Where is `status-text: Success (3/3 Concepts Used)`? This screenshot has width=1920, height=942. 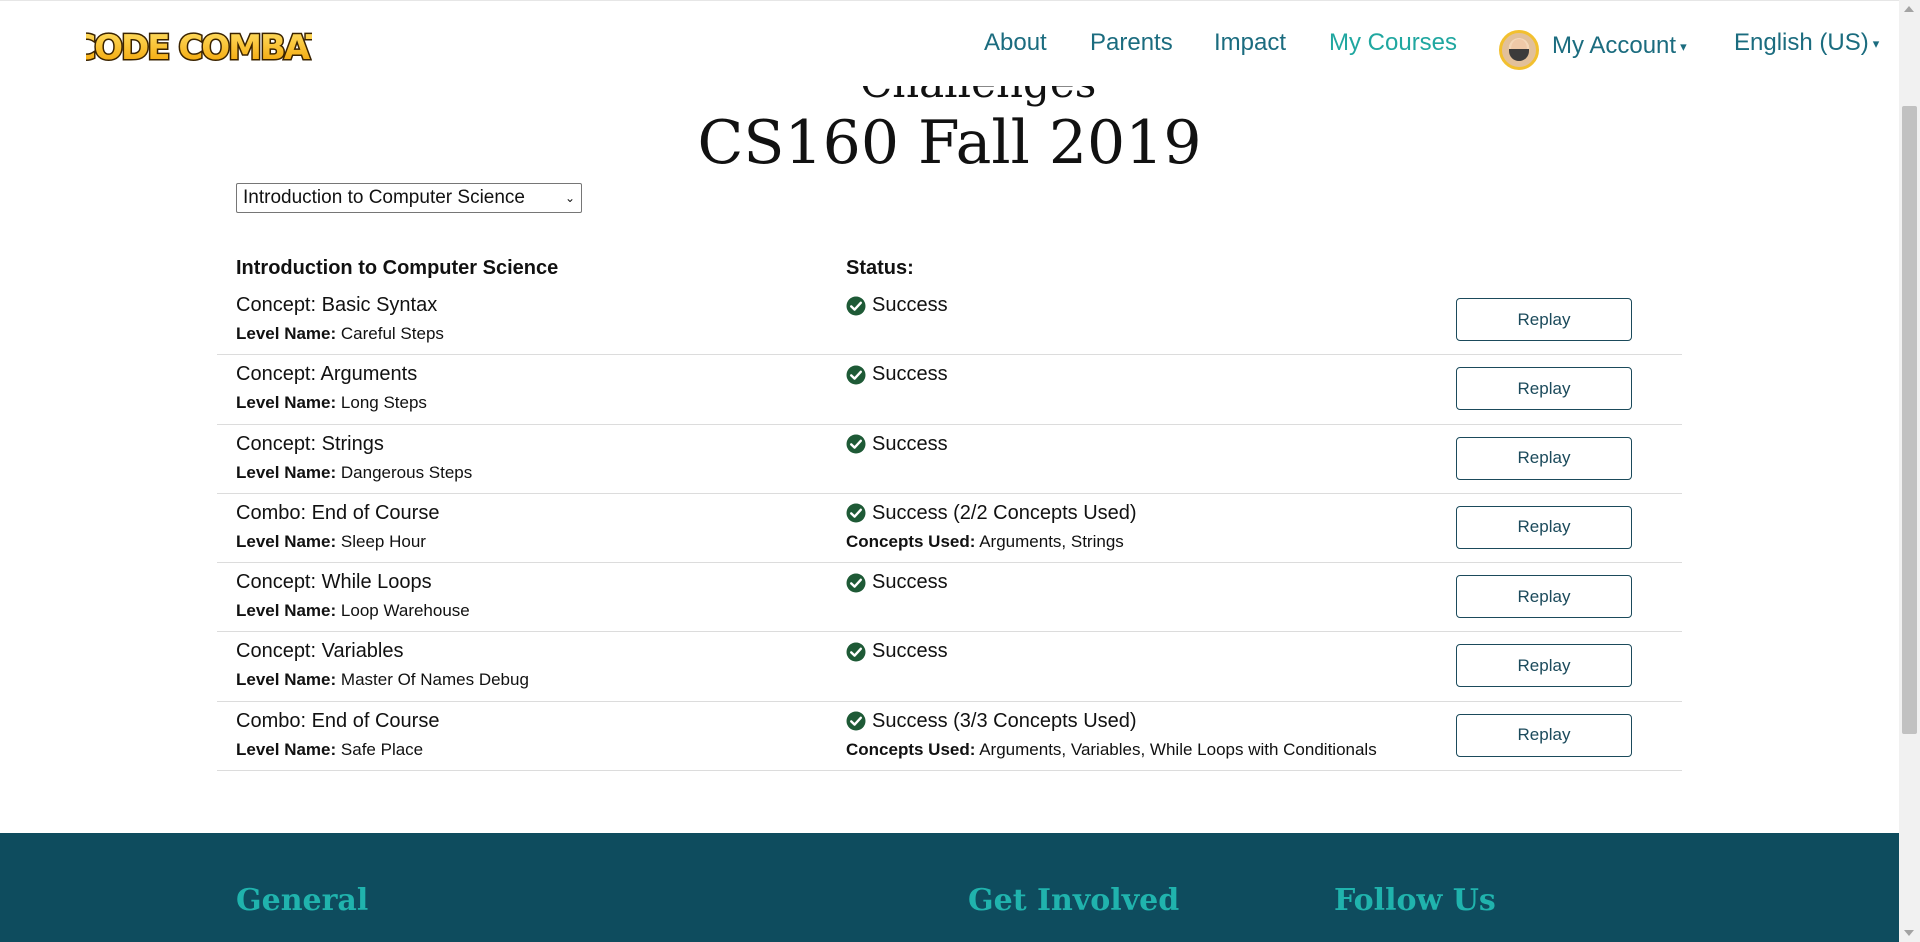
status-text: Success (3/3 Concepts Used) is located at coordinates (1004, 720).